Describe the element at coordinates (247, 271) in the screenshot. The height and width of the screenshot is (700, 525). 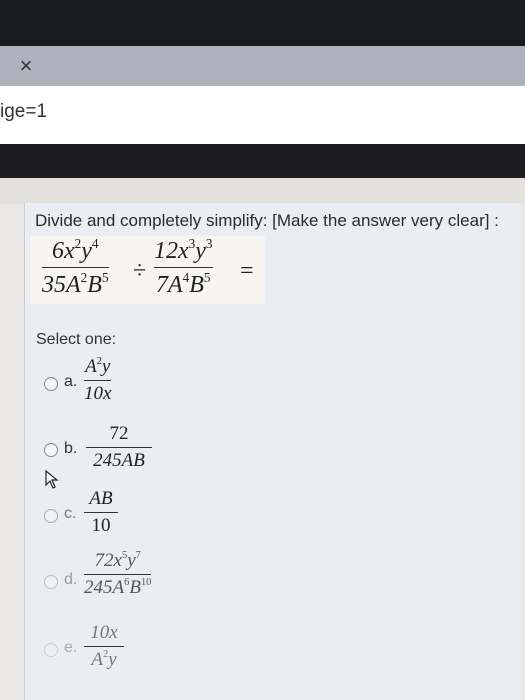
I see `equals-sign: =` at that location.